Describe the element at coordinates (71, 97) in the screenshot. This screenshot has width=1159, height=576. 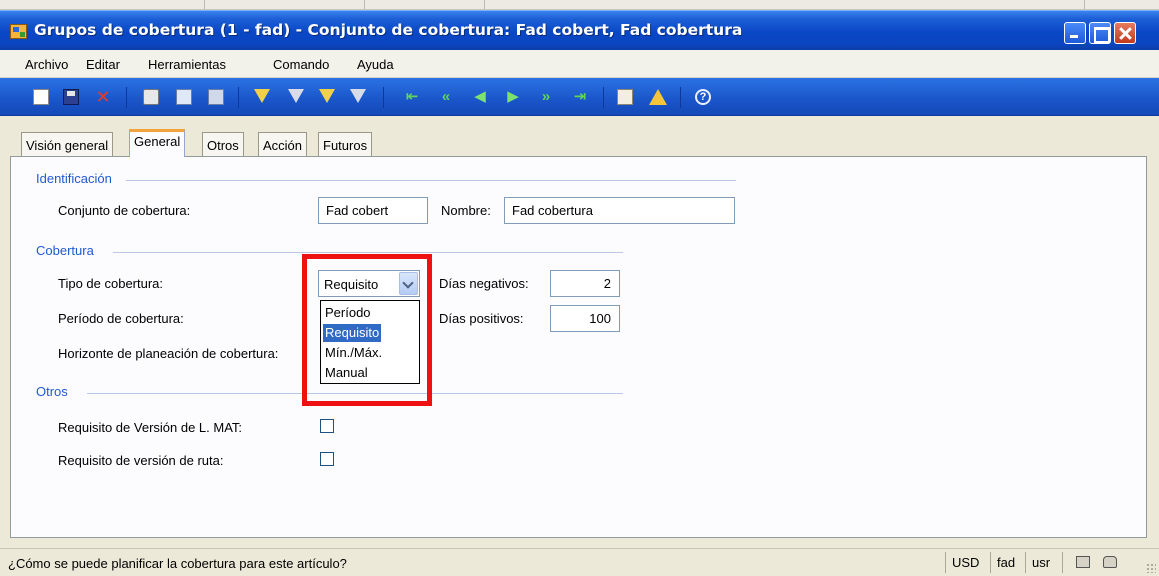
I see `save-icon` at that location.